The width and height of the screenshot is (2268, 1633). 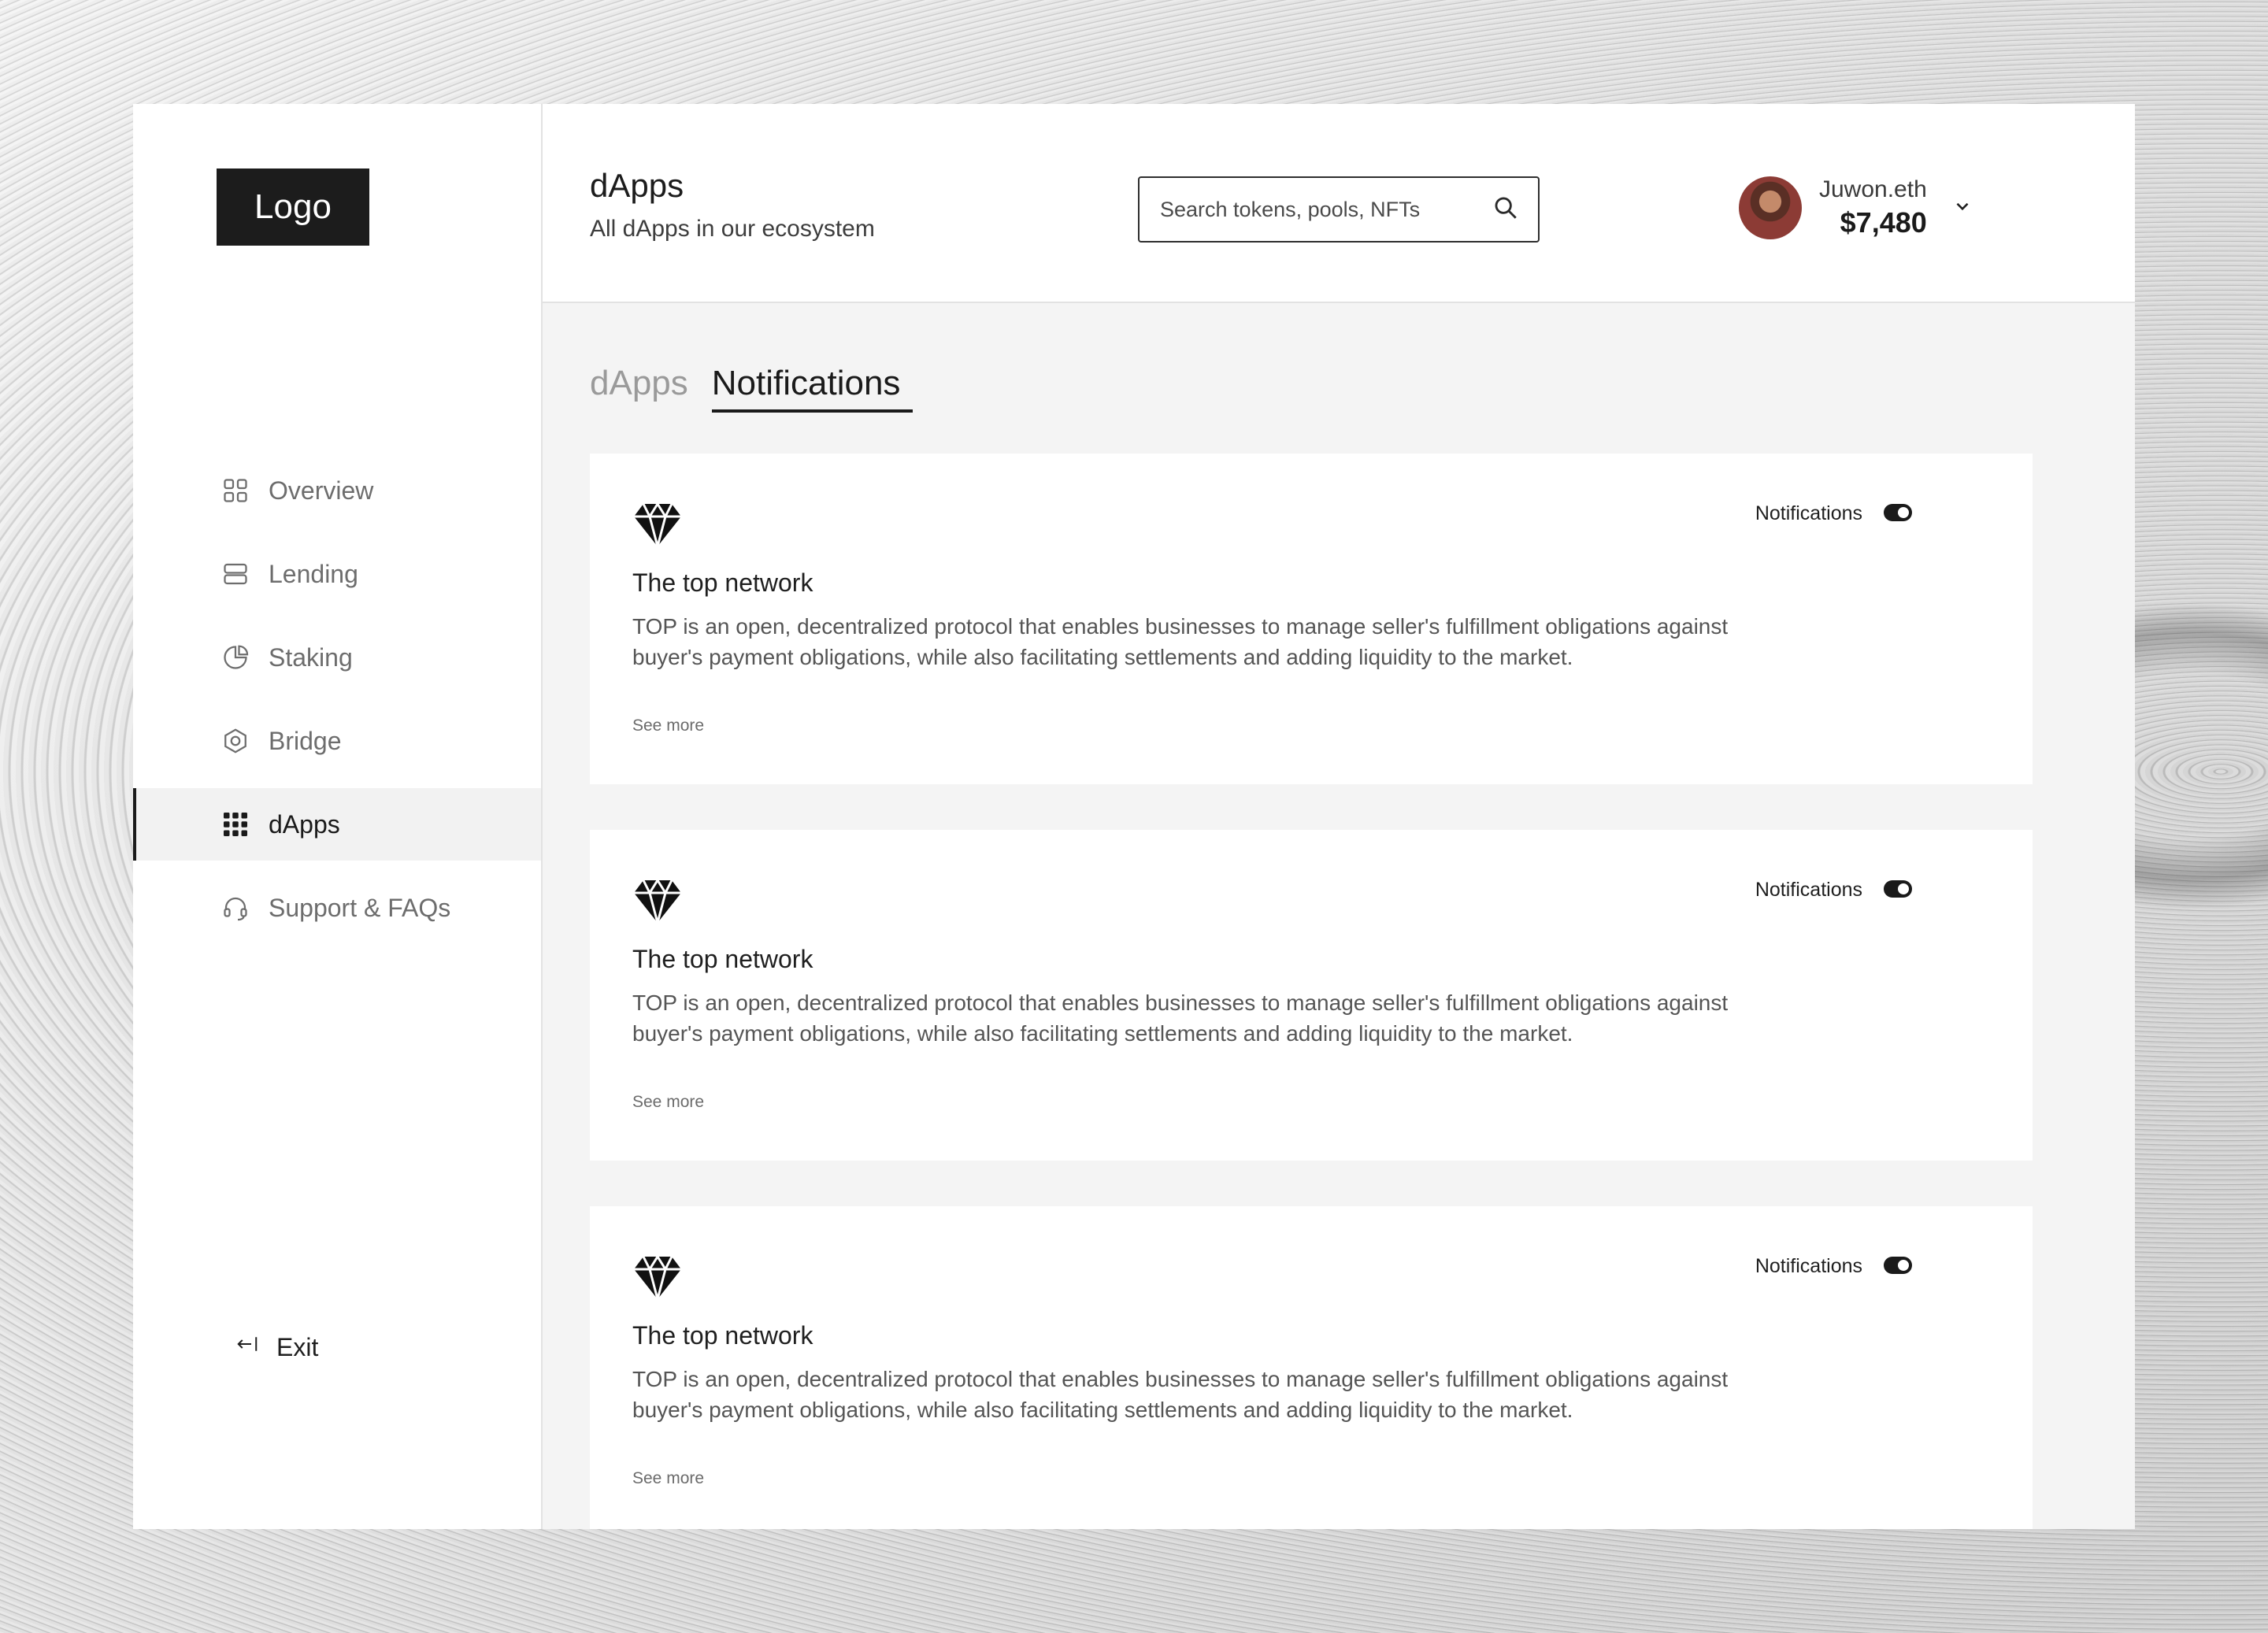 I want to click on sidebar-item-support: Support & FAQs, so click(x=337, y=908).